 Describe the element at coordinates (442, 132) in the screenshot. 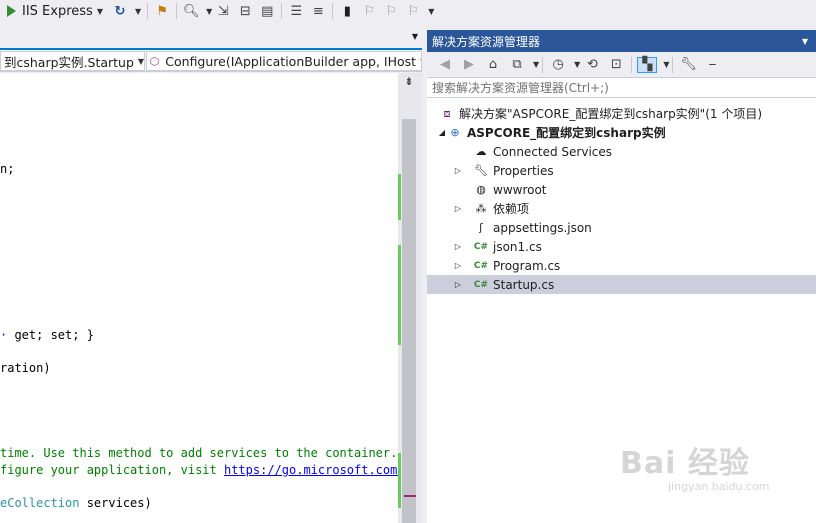

I see `expanded-arrow-icon: ◢` at that location.